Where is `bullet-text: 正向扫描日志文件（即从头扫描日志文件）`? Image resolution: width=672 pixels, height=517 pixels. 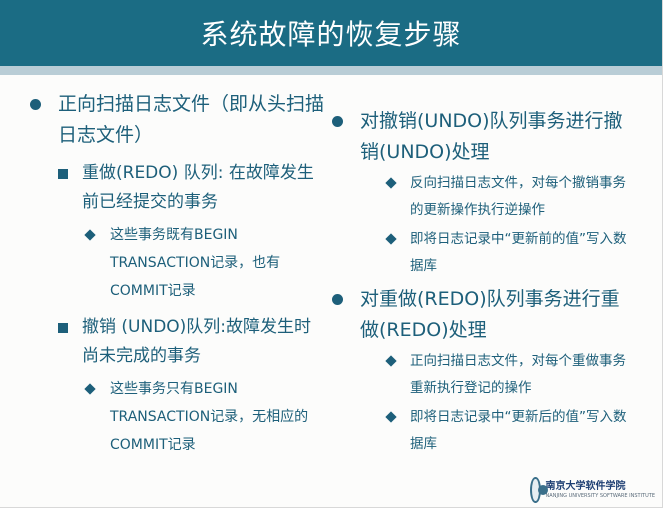
bullet-text: 正向扫描日志文件（即从头扫描日志文件） is located at coordinates (191, 119).